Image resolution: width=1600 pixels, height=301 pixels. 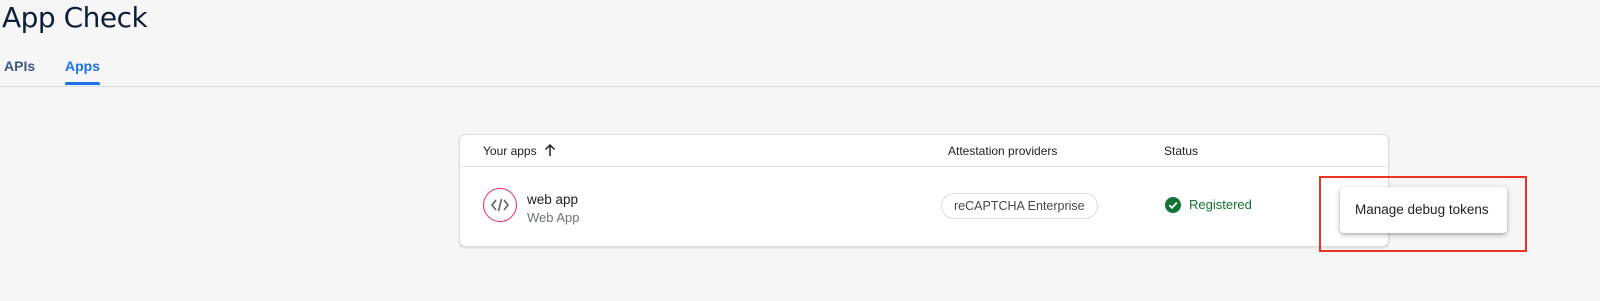 I want to click on tab-bar: APIs Apps, so click(x=800, y=71).